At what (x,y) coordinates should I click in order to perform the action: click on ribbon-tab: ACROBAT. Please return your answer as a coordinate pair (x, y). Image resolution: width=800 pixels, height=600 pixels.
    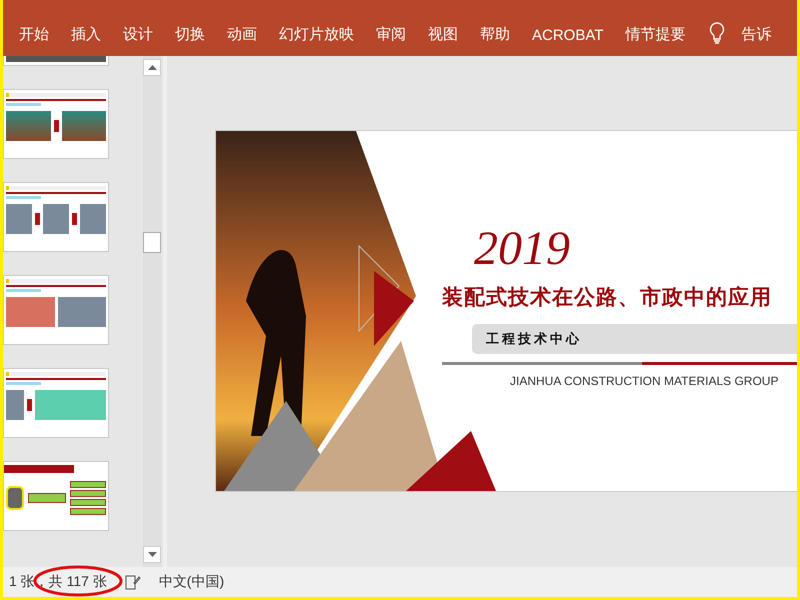
    Looking at the image, I should click on (568, 35).